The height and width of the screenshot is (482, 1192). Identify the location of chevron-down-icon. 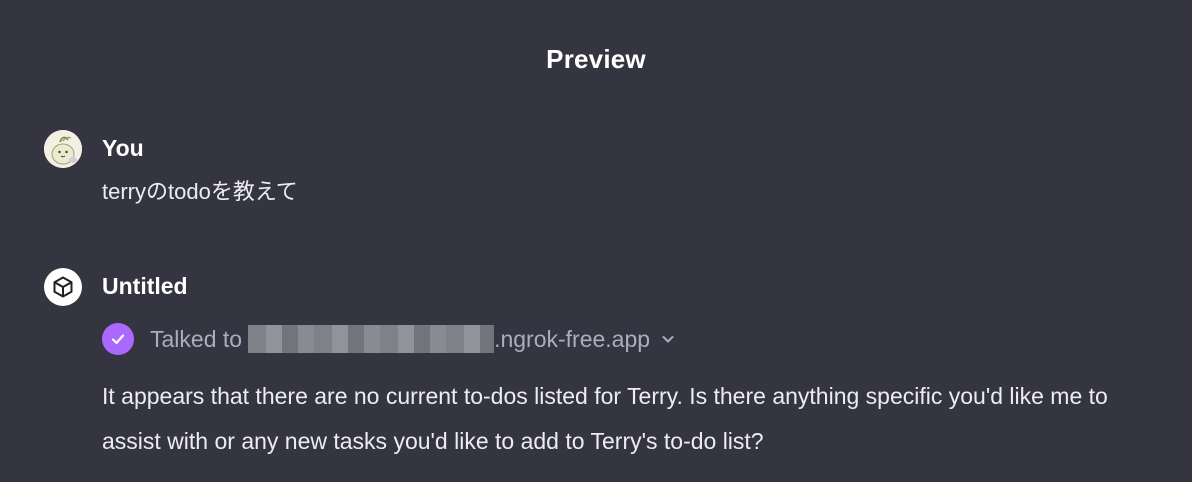
(668, 339).